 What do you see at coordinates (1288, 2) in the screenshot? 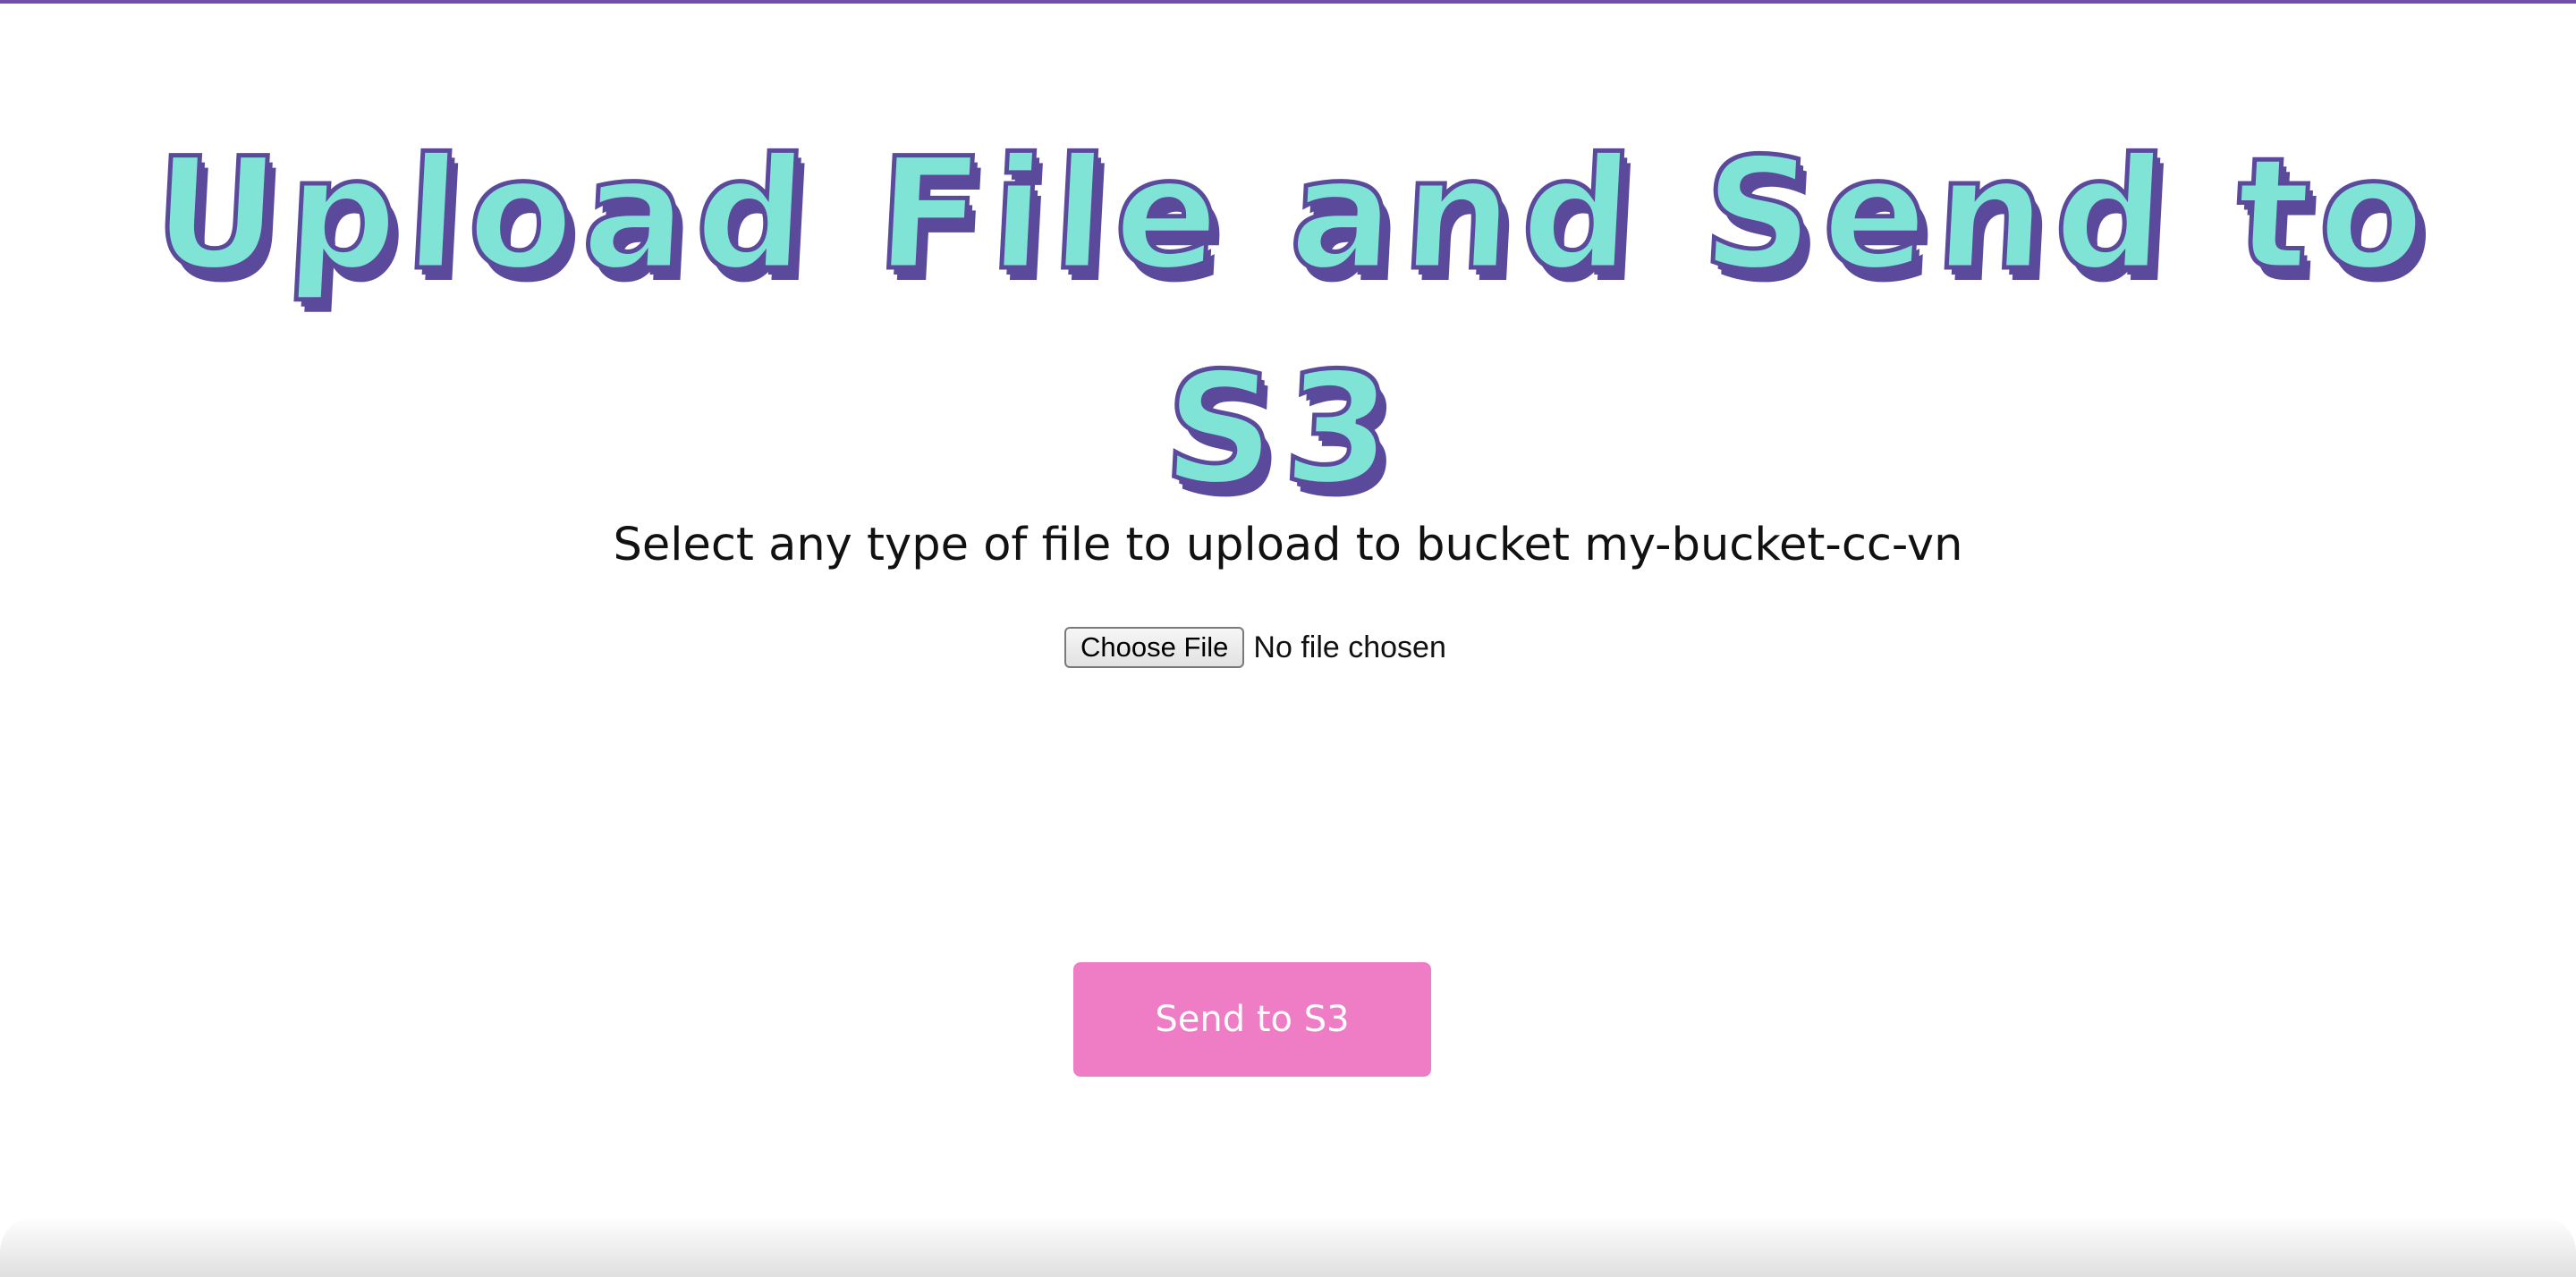
I see `top-accent-border` at bounding box center [1288, 2].